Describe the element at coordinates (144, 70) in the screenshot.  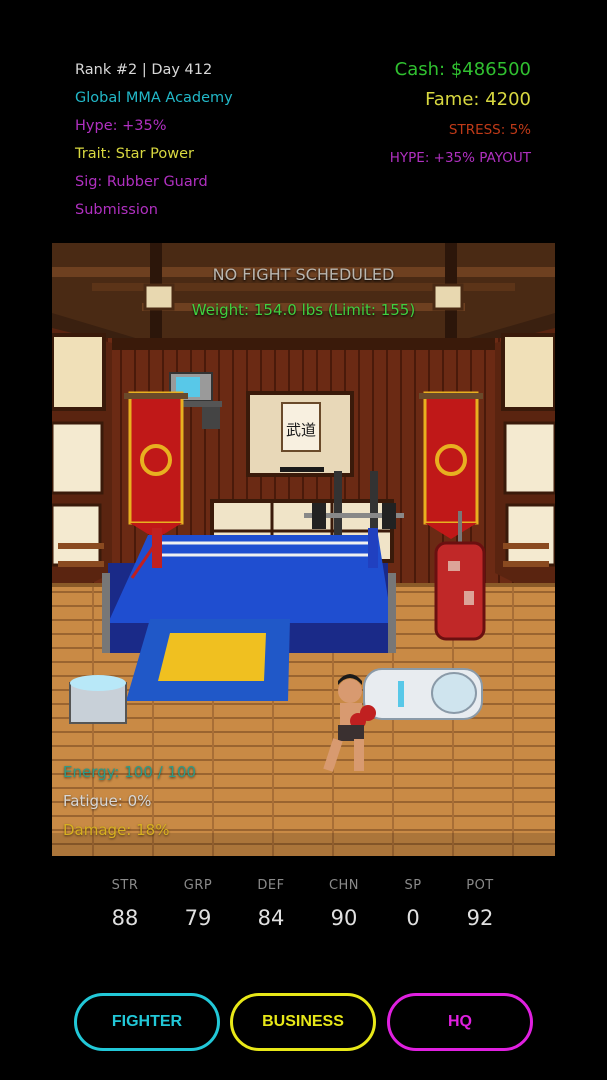
I see `rank-day-label: Rank #2 | Day 412` at that location.